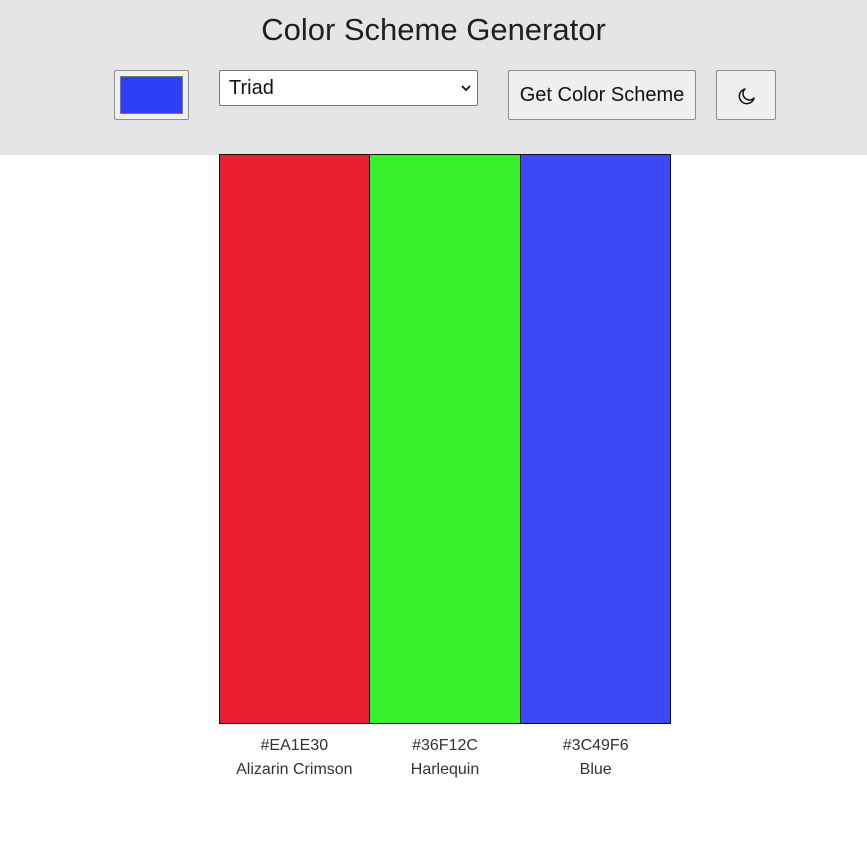 Image resolution: width=867 pixels, height=841 pixels. What do you see at coordinates (348, 88) in the screenshot?
I see `scheme-mode-select: Triad` at bounding box center [348, 88].